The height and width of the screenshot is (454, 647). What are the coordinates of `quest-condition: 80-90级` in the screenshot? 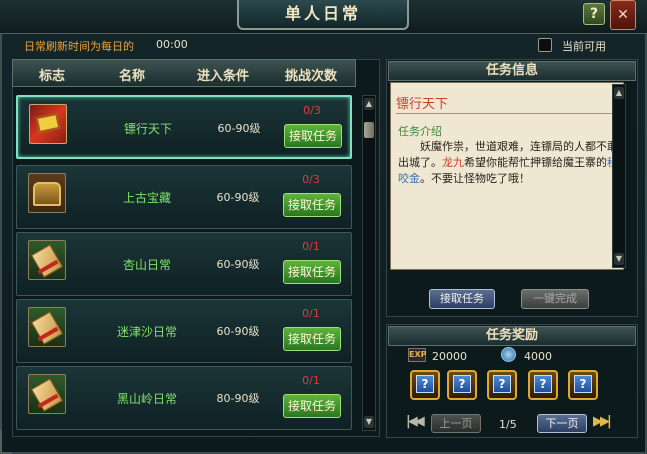 It's located at (238, 398).